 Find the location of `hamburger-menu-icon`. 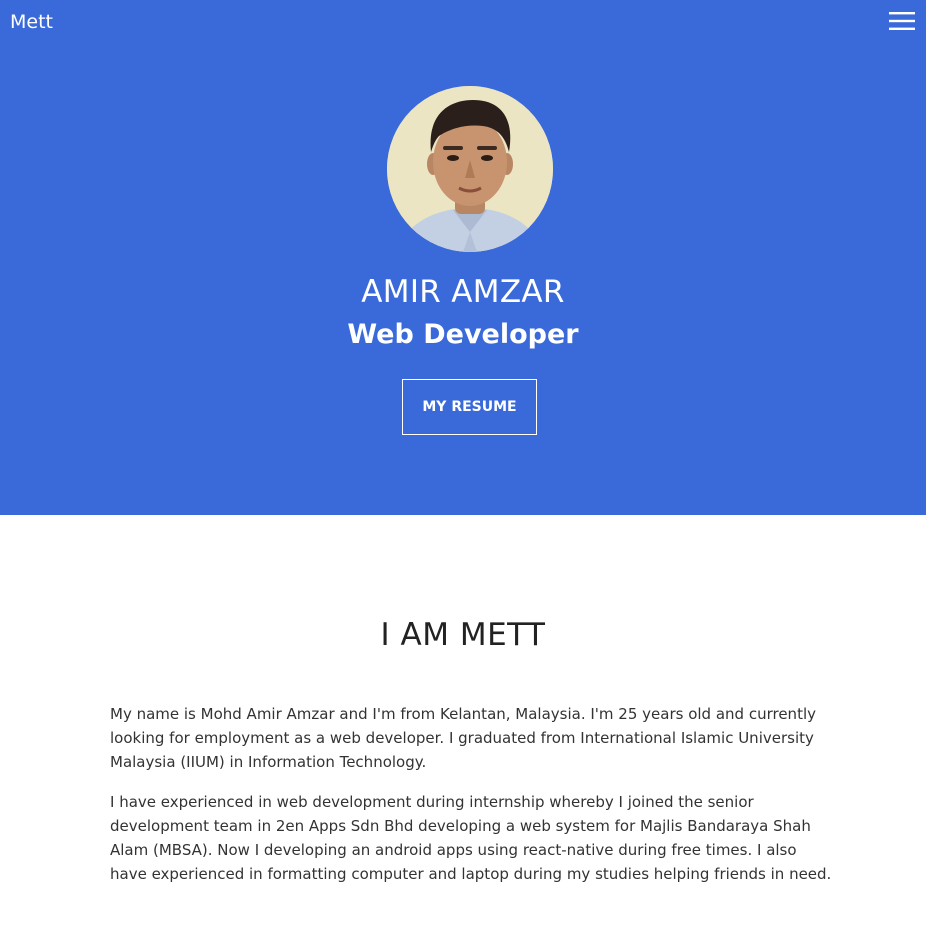

hamburger-menu-icon is located at coordinates (902, 21).